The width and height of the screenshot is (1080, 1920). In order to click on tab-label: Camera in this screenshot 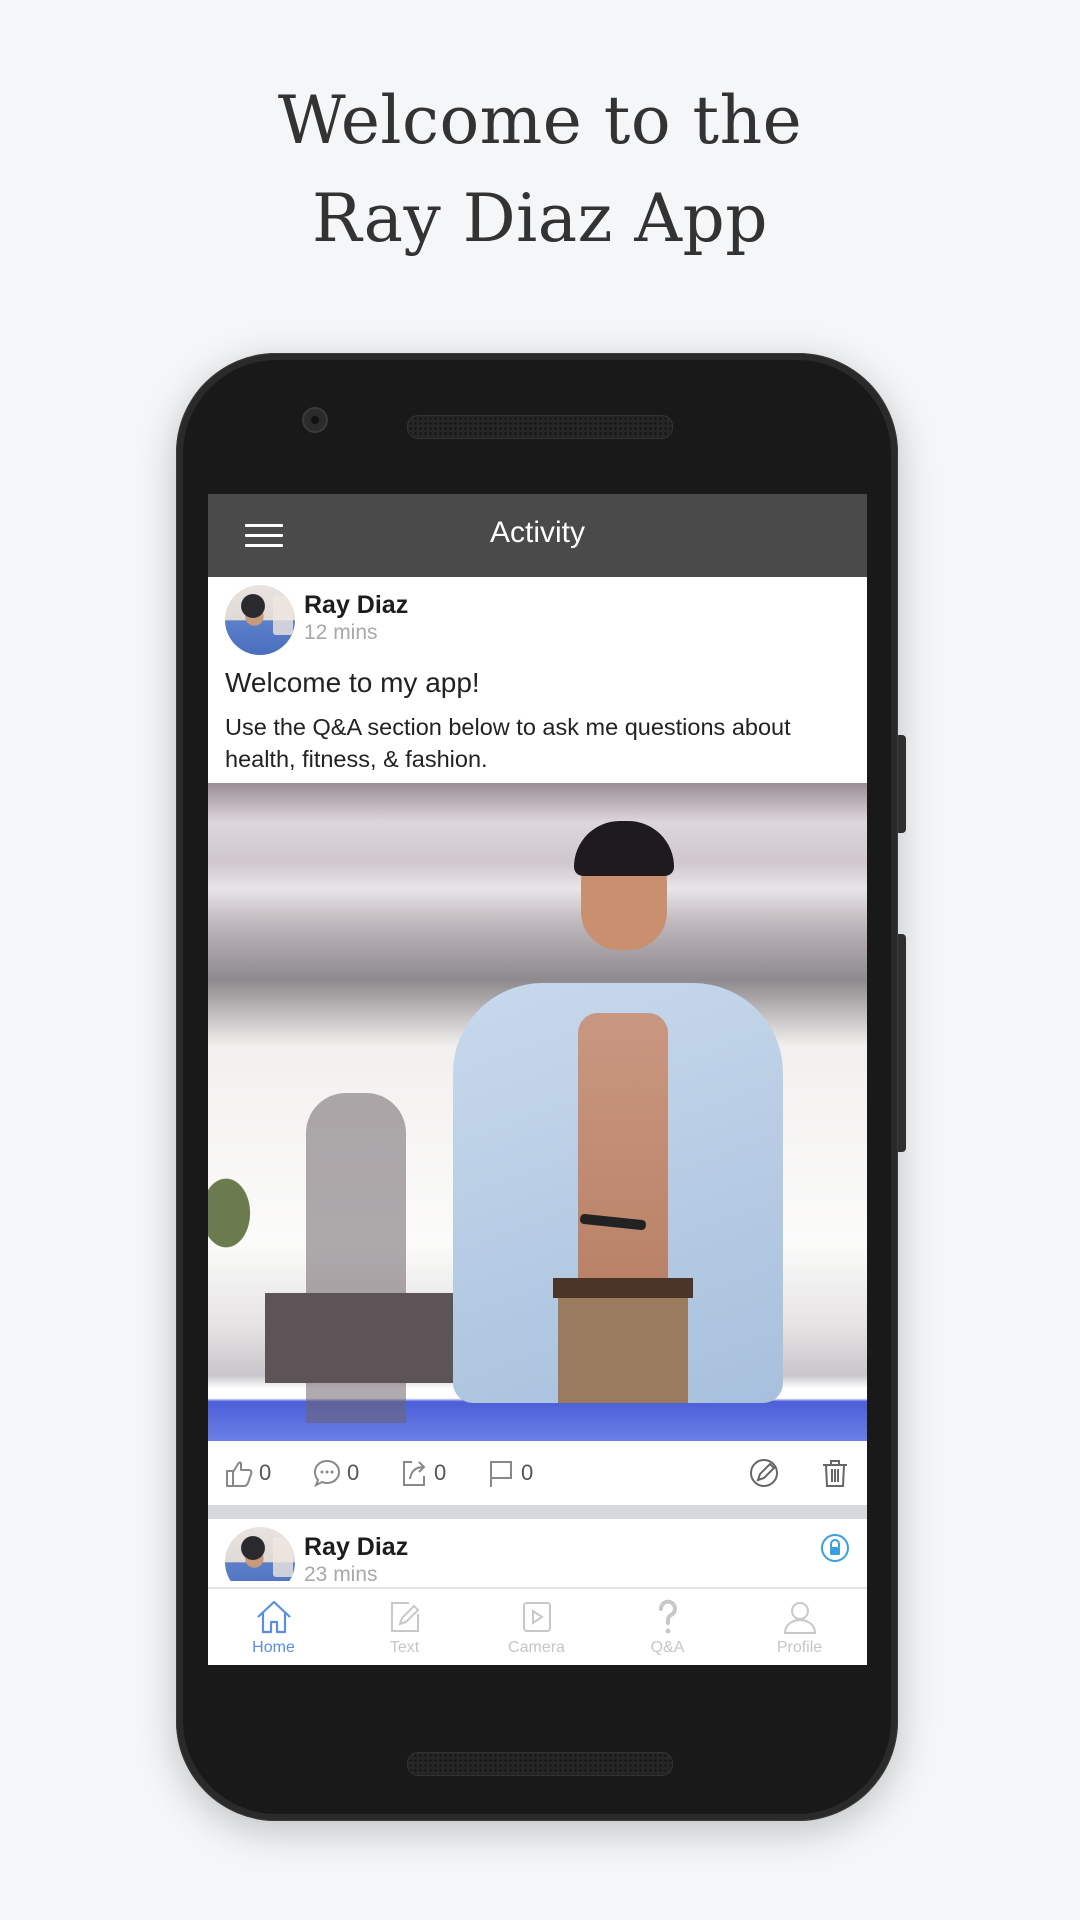, I will do `click(536, 1647)`.